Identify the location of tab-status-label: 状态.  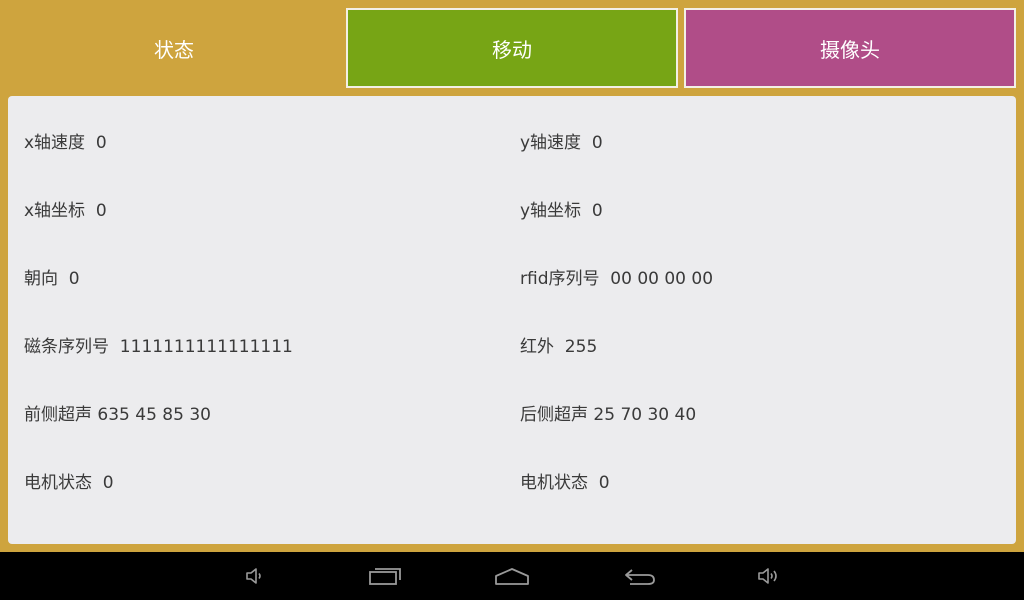
(174, 49).